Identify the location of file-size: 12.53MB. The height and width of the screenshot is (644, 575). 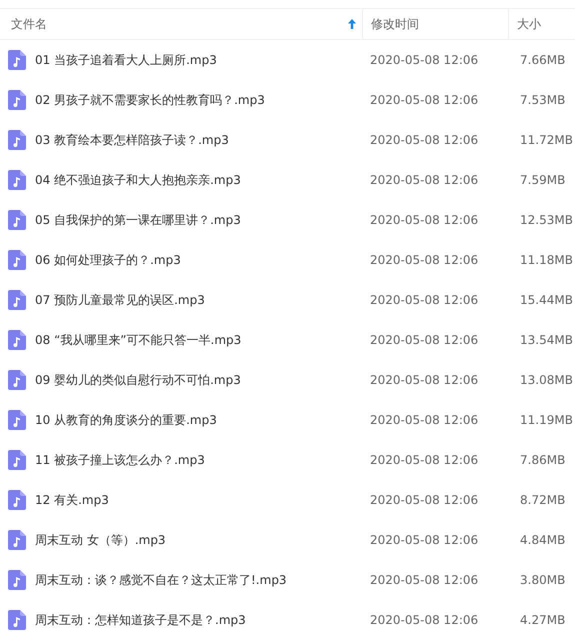
(546, 220).